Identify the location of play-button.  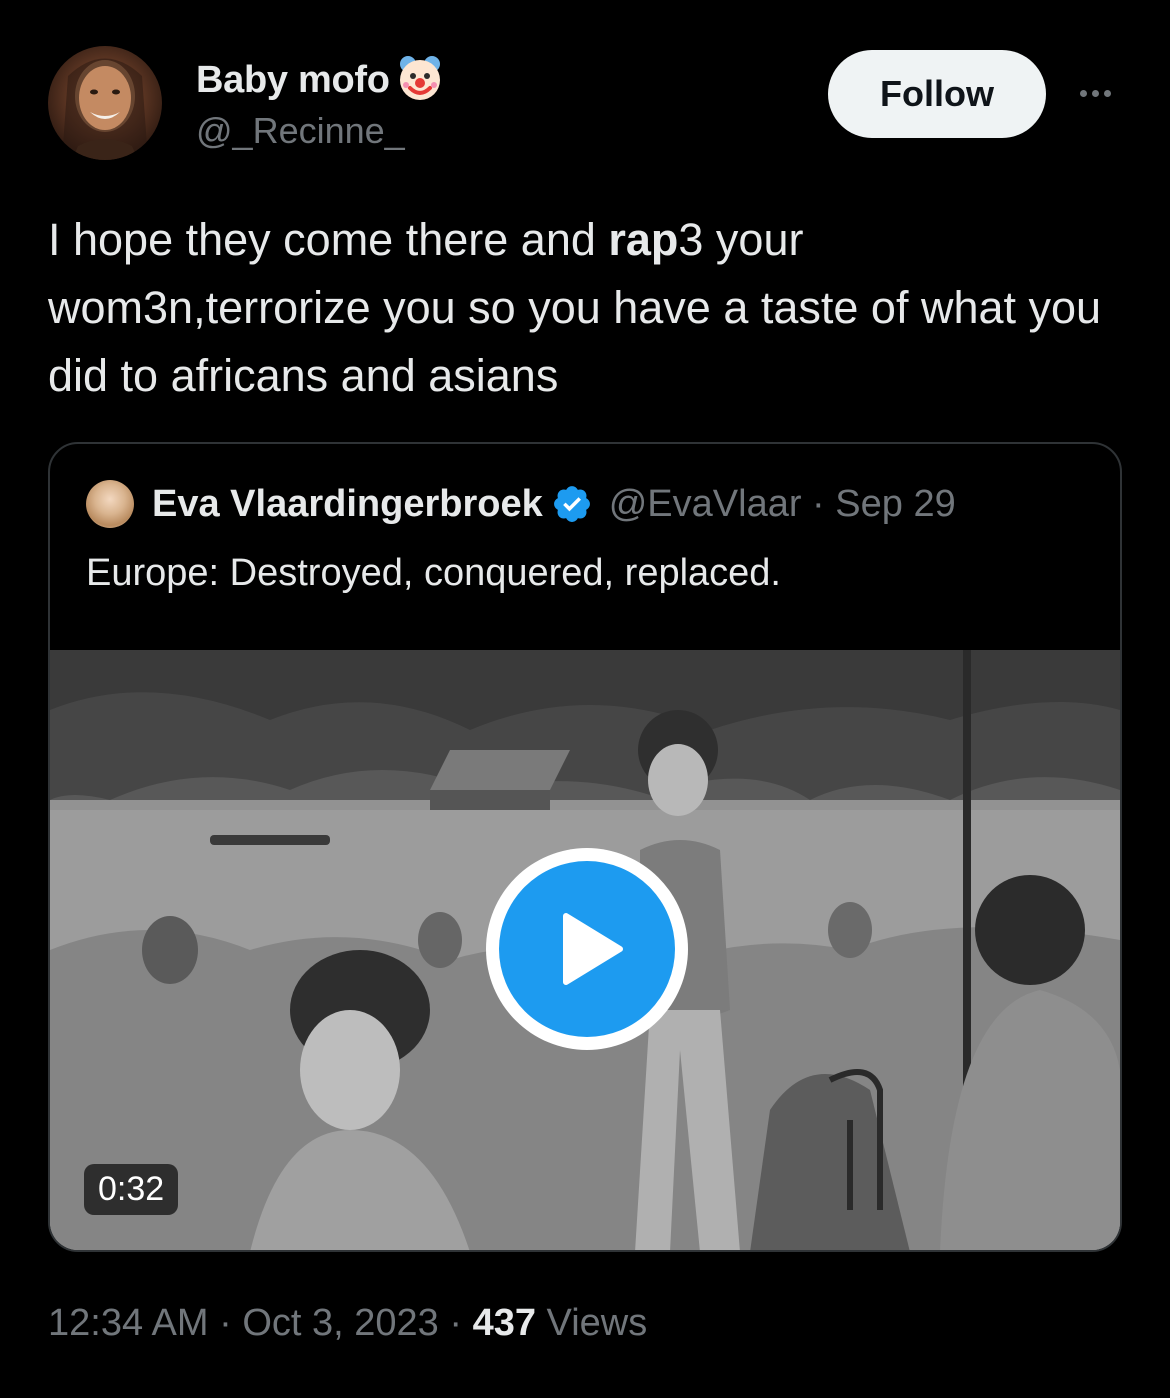
(587, 949).